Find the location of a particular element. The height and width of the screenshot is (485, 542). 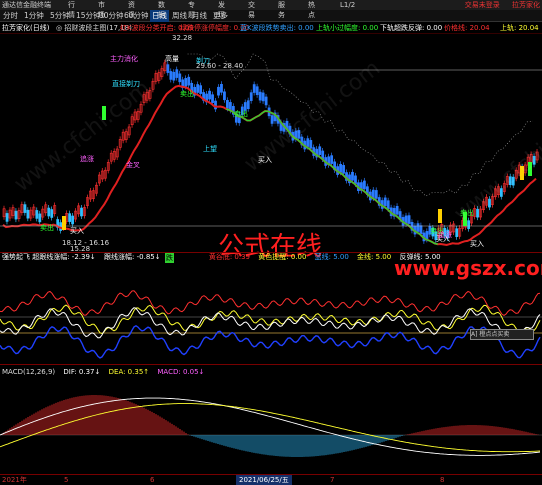

period-tab-weekly: 周线 is located at coordinates (179, 16).